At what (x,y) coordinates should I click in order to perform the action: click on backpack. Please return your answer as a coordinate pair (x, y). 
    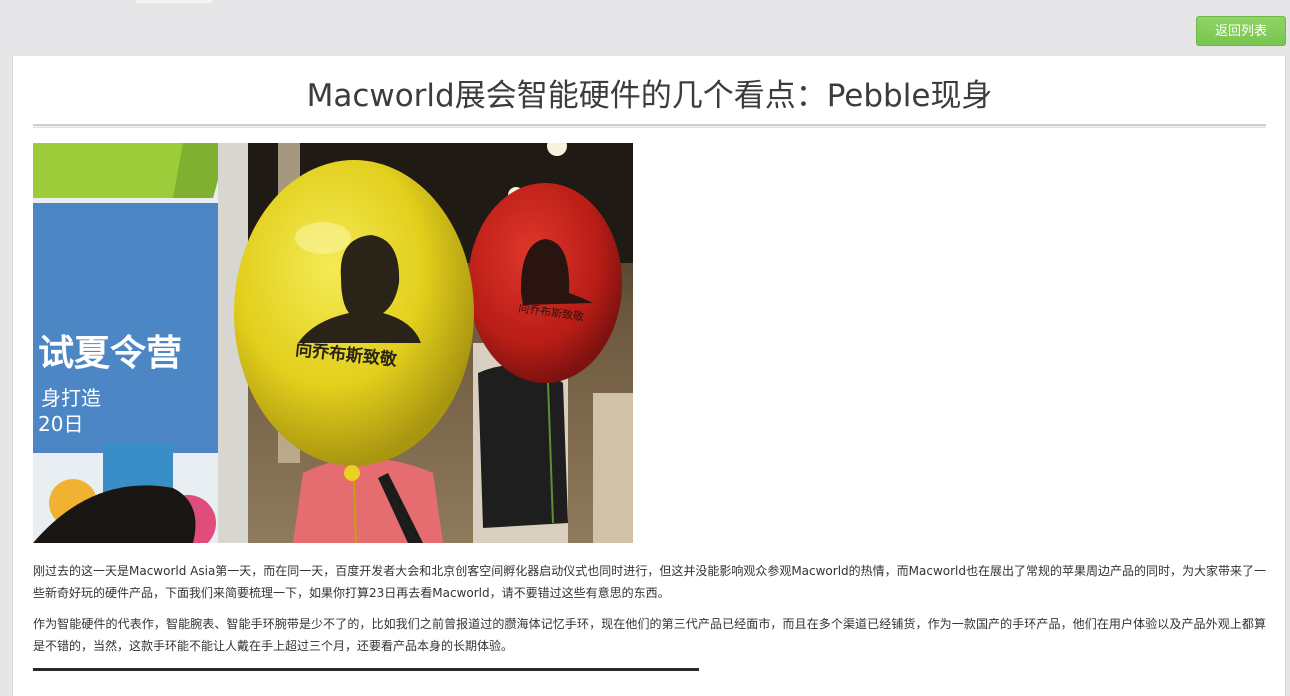
    Looking at the image, I should click on (523, 446).